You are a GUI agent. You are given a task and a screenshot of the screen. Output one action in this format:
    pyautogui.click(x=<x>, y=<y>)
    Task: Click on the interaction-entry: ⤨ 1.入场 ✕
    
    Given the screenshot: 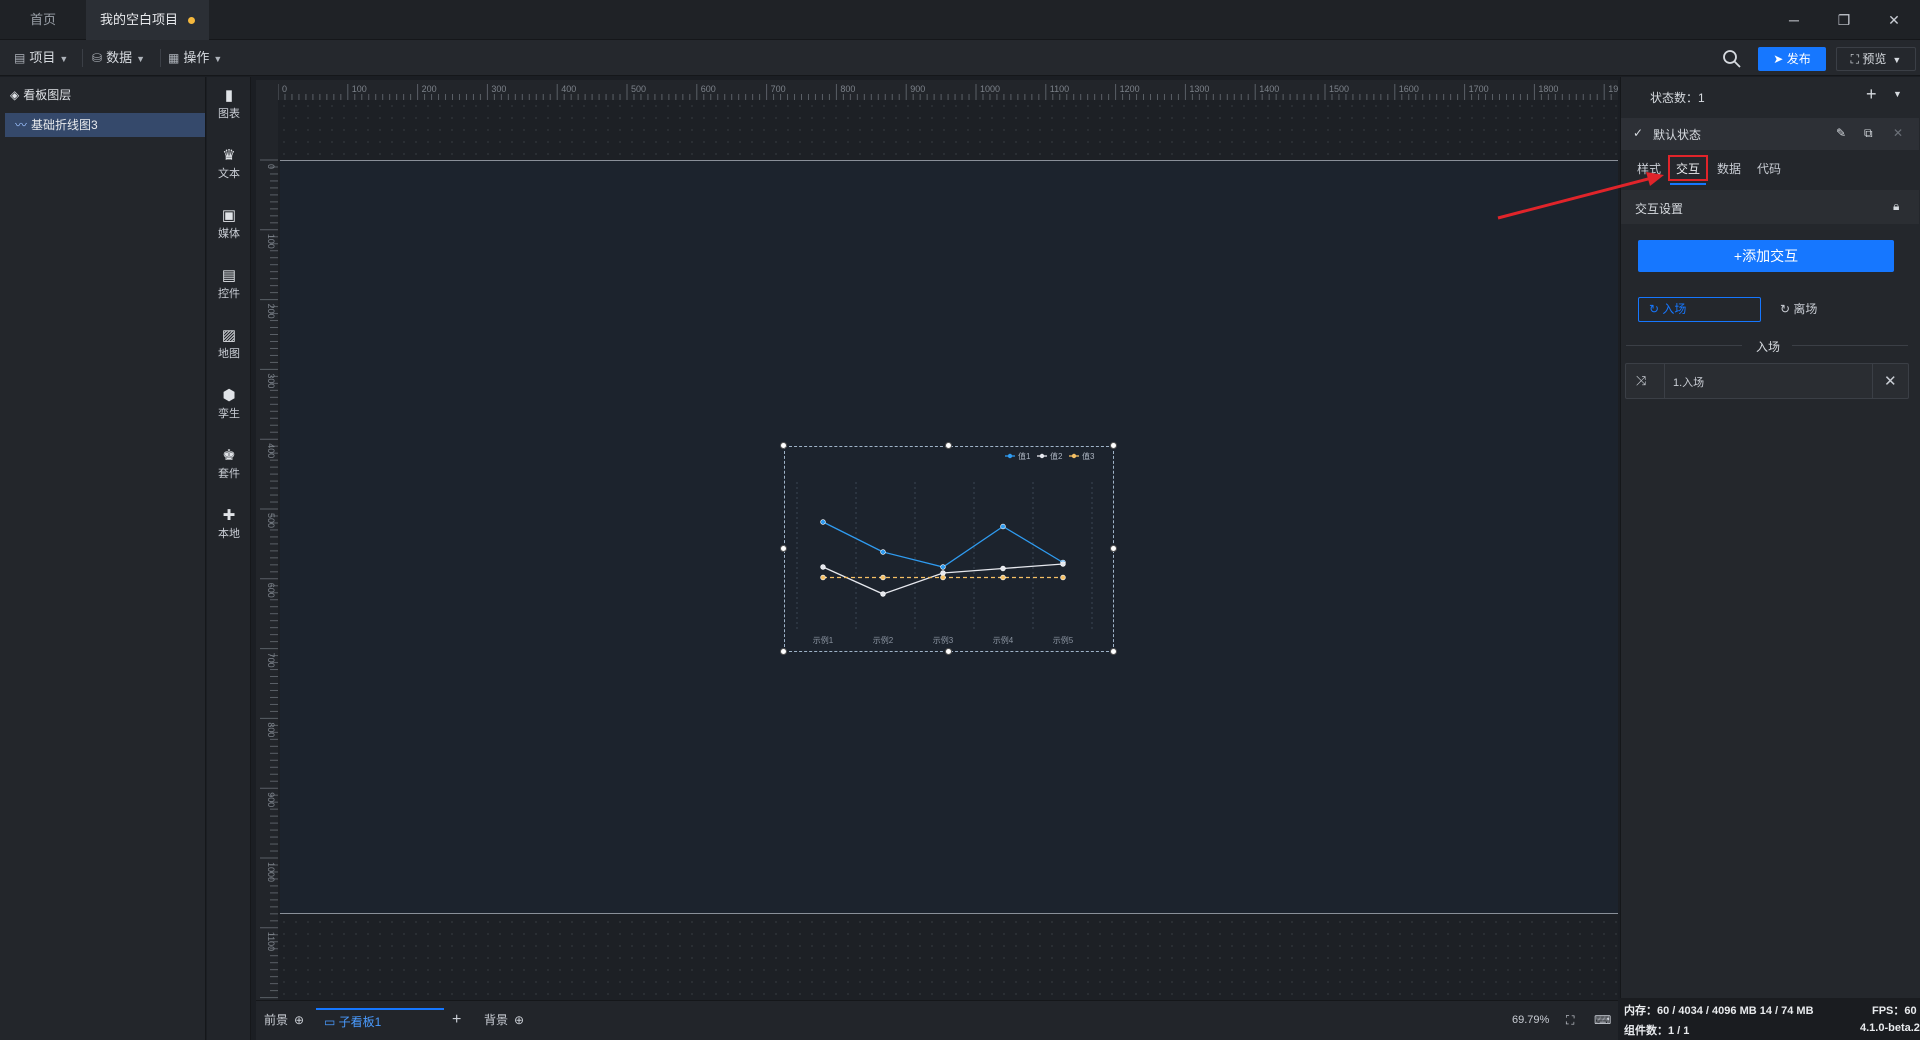 What is the action you would take?
    pyautogui.click(x=1767, y=381)
    